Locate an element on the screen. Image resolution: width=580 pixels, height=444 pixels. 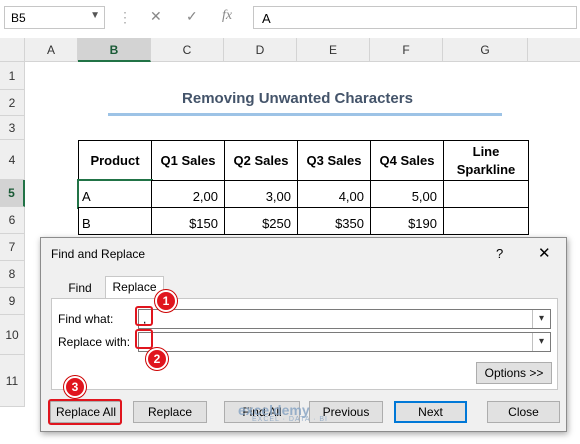
replace-with-input: ▾ is located at coordinates (344, 342).